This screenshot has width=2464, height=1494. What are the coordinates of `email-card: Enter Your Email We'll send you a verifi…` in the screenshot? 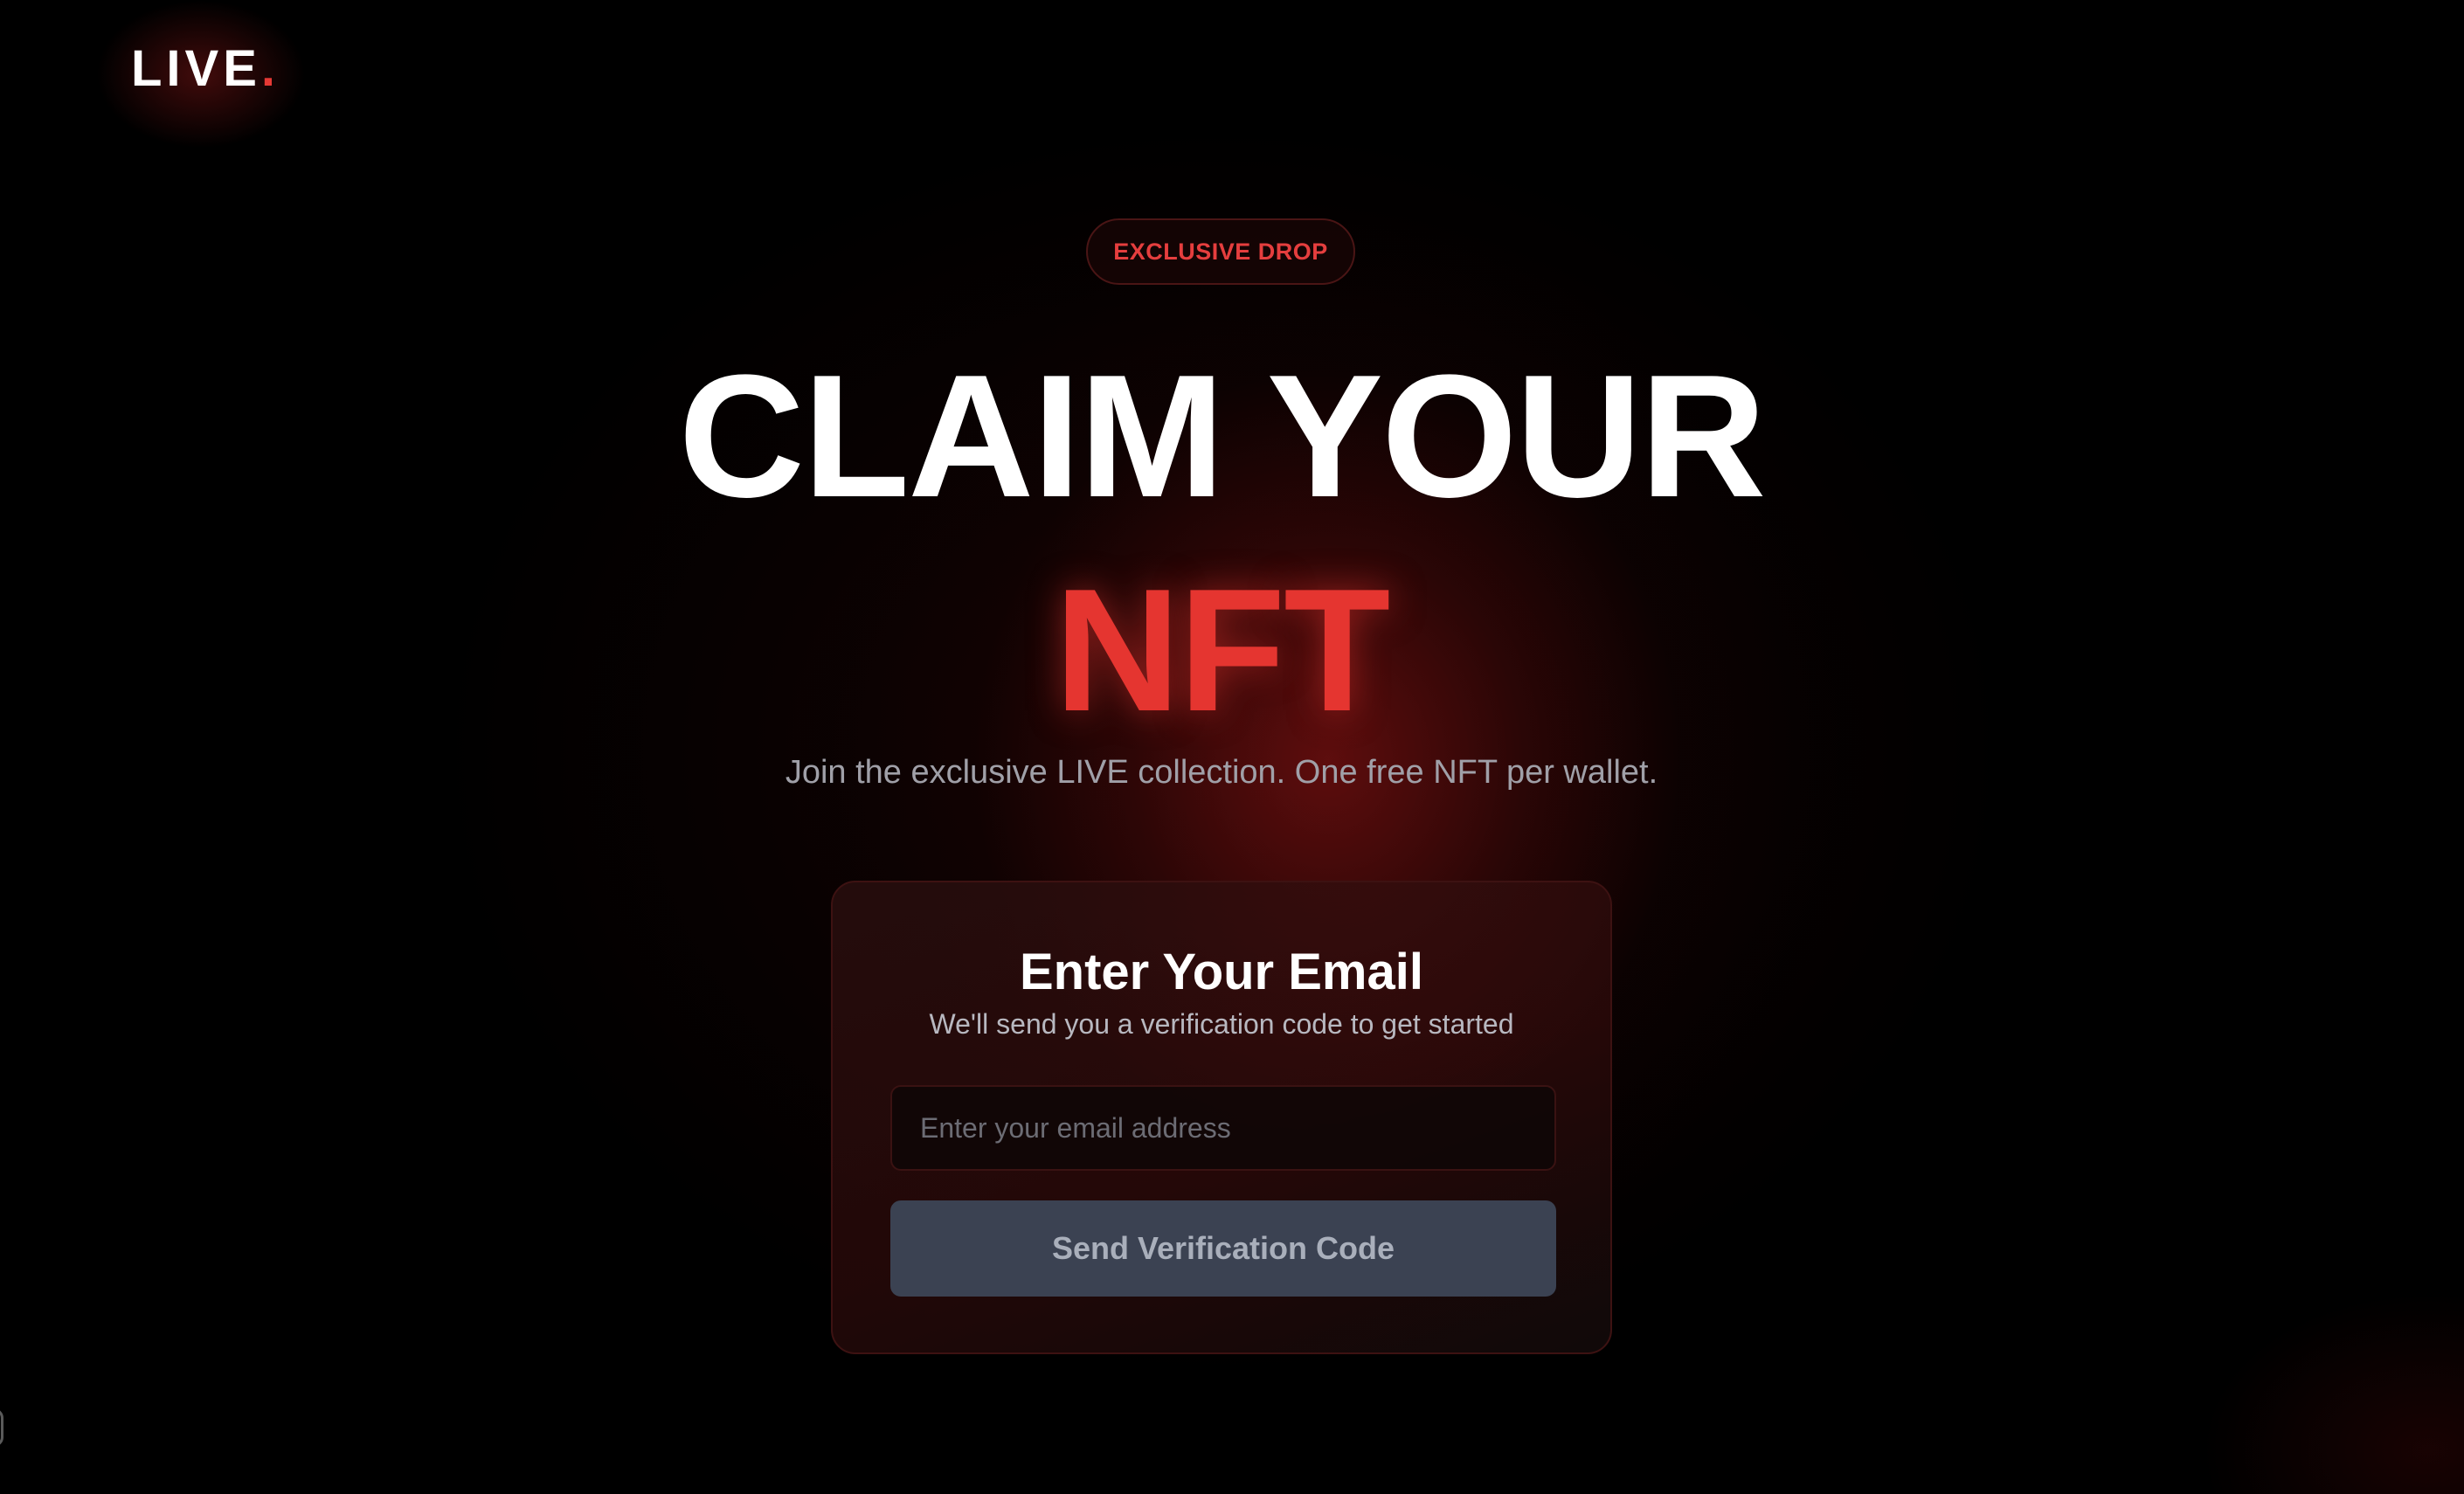 It's located at (1221, 1117).